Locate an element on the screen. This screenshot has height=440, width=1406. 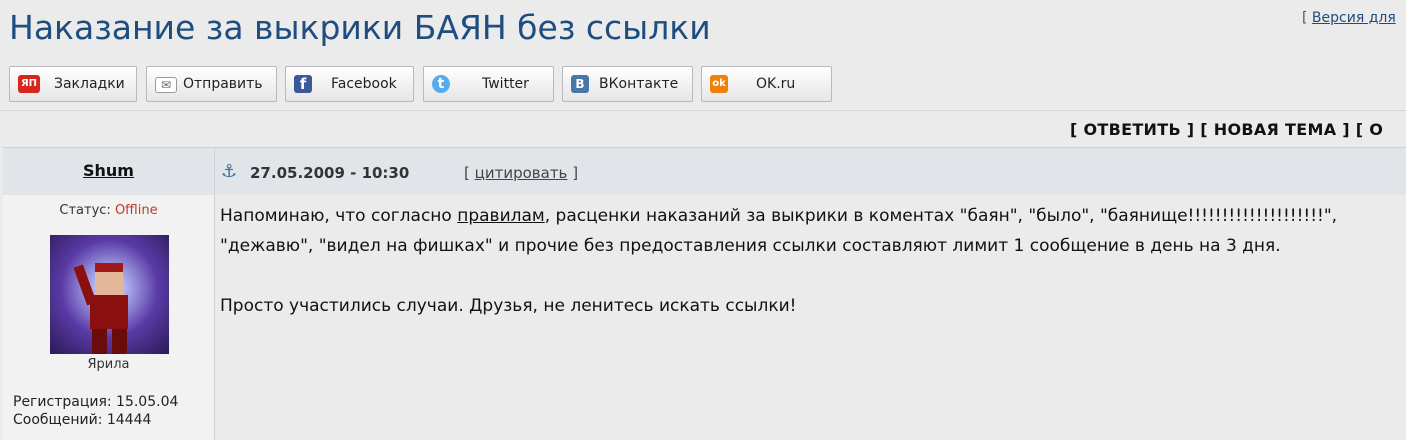
ok-icon: ok is located at coordinates (719, 84).